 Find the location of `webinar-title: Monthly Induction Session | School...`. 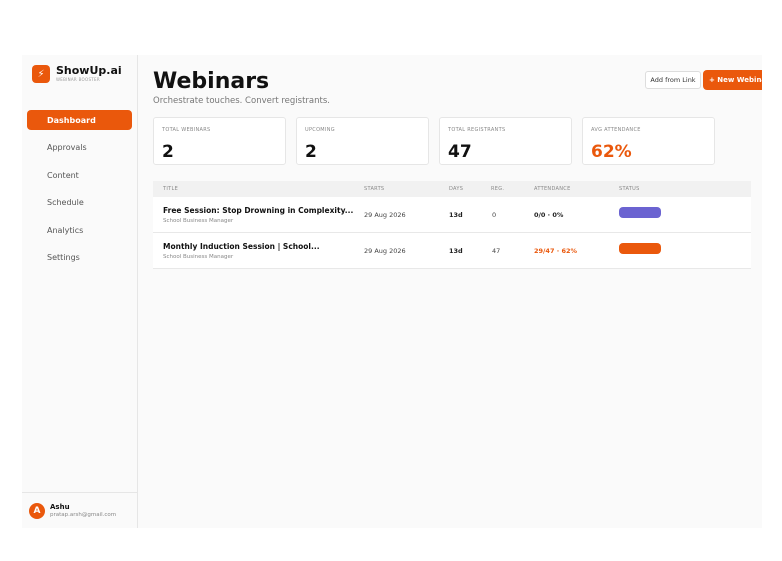

webinar-title: Monthly Induction Session | School... is located at coordinates (241, 246).